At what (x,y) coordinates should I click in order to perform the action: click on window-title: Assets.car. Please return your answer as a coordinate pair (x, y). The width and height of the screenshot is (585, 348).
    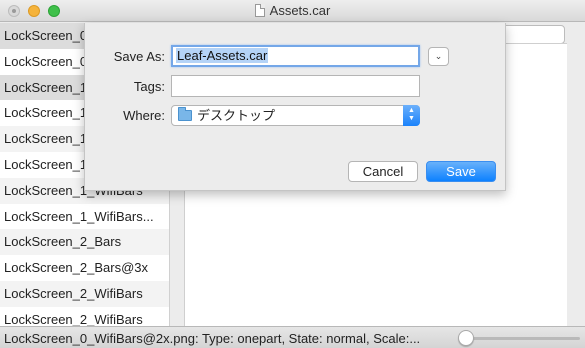
    Looking at the image, I should click on (300, 10).